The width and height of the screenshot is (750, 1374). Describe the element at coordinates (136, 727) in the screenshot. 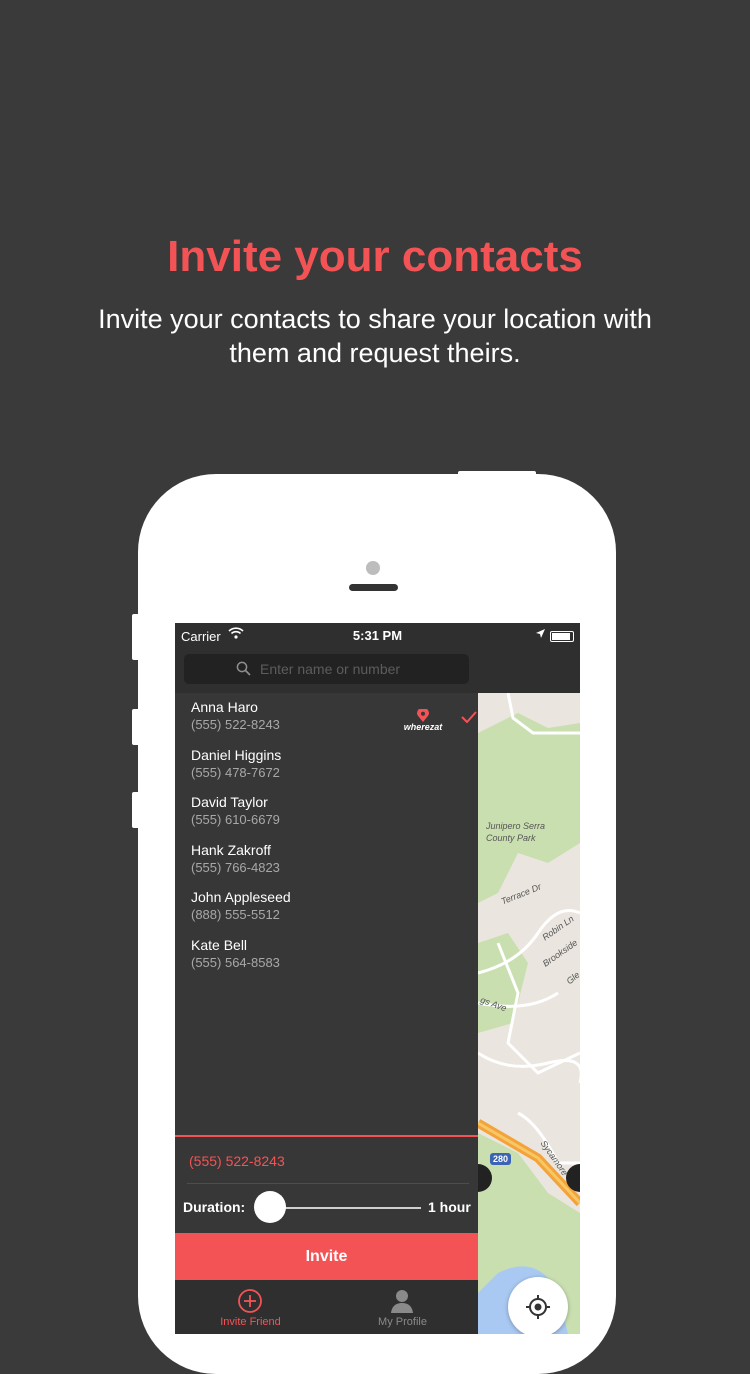

I see `volume-up-button` at that location.